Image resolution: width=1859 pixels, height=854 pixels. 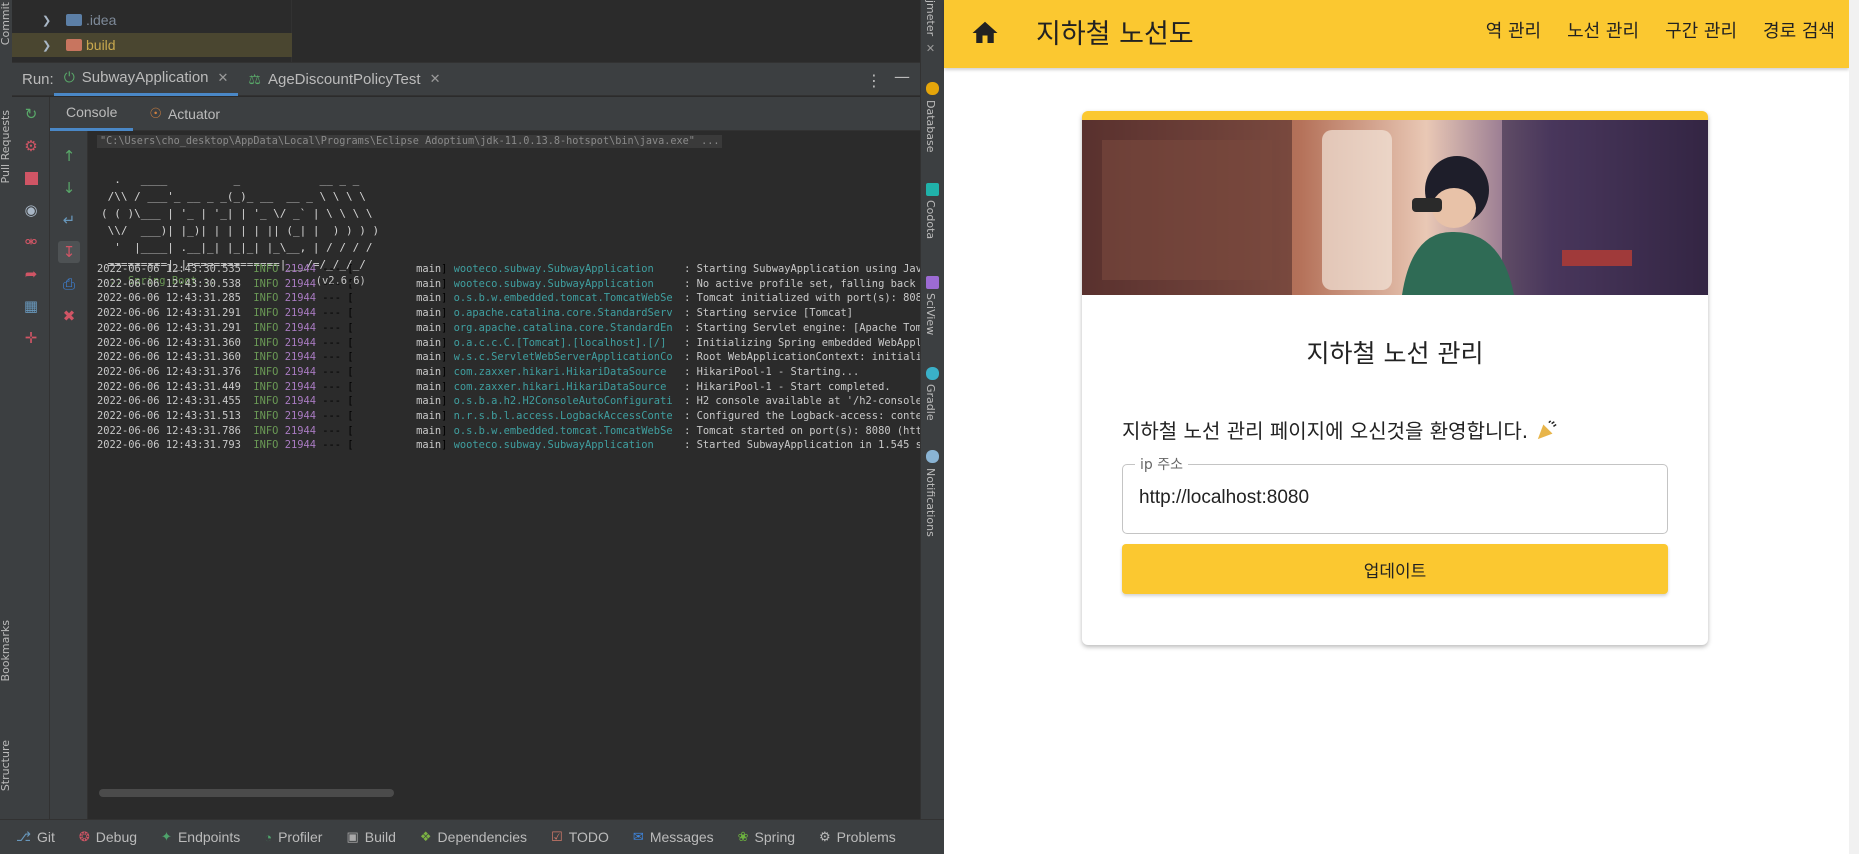 I want to click on plug-icon: ⚮, so click(x=31, y=242).